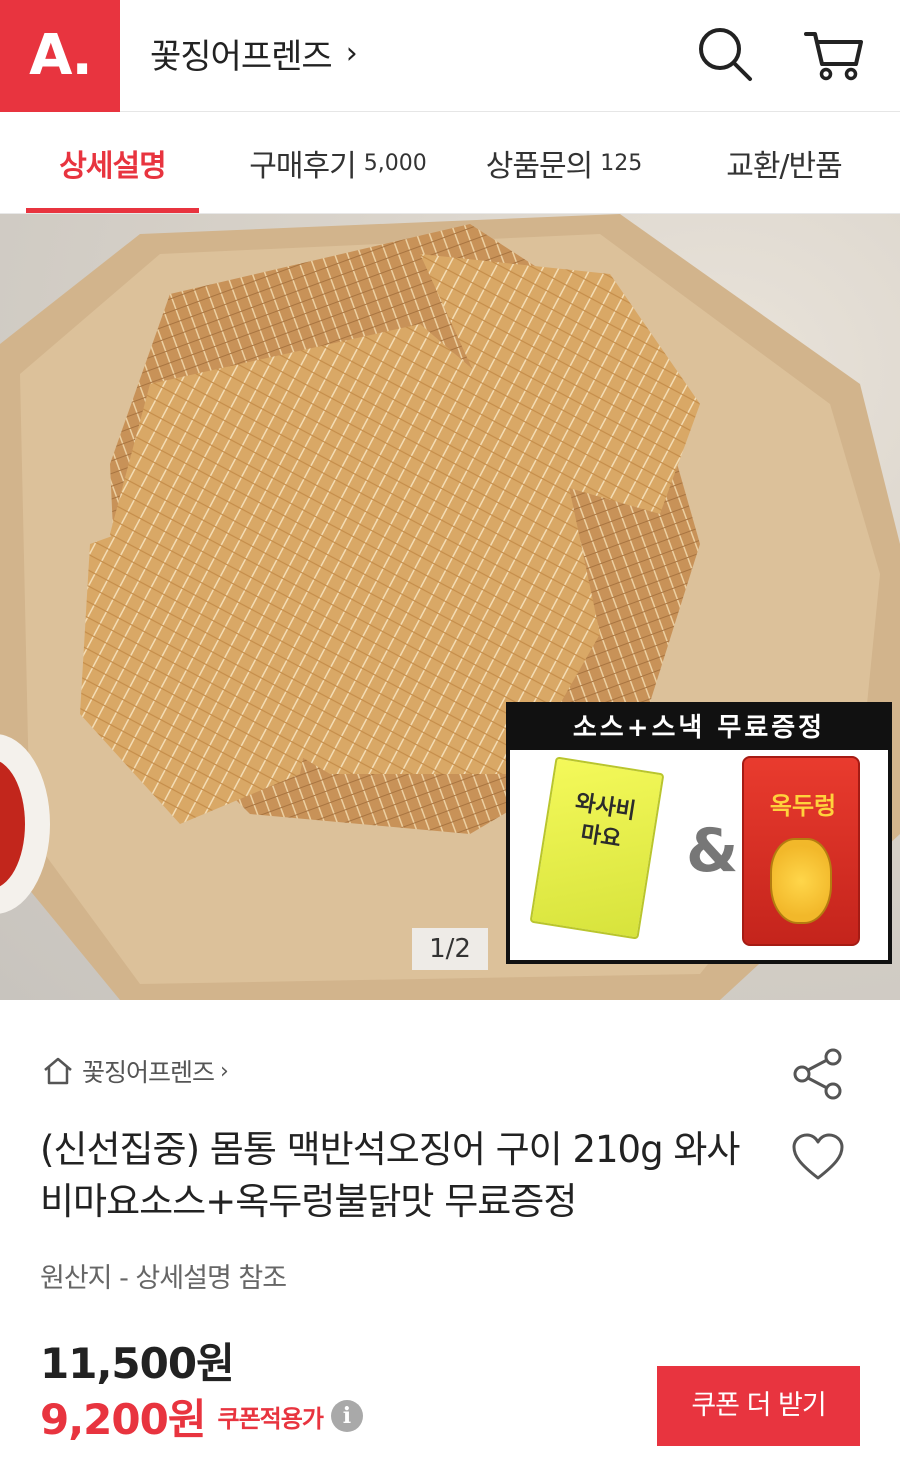 This screenshot has height=1475, width=900. I want to click on sauce-label: 와사비 마요, so click(605, 821).